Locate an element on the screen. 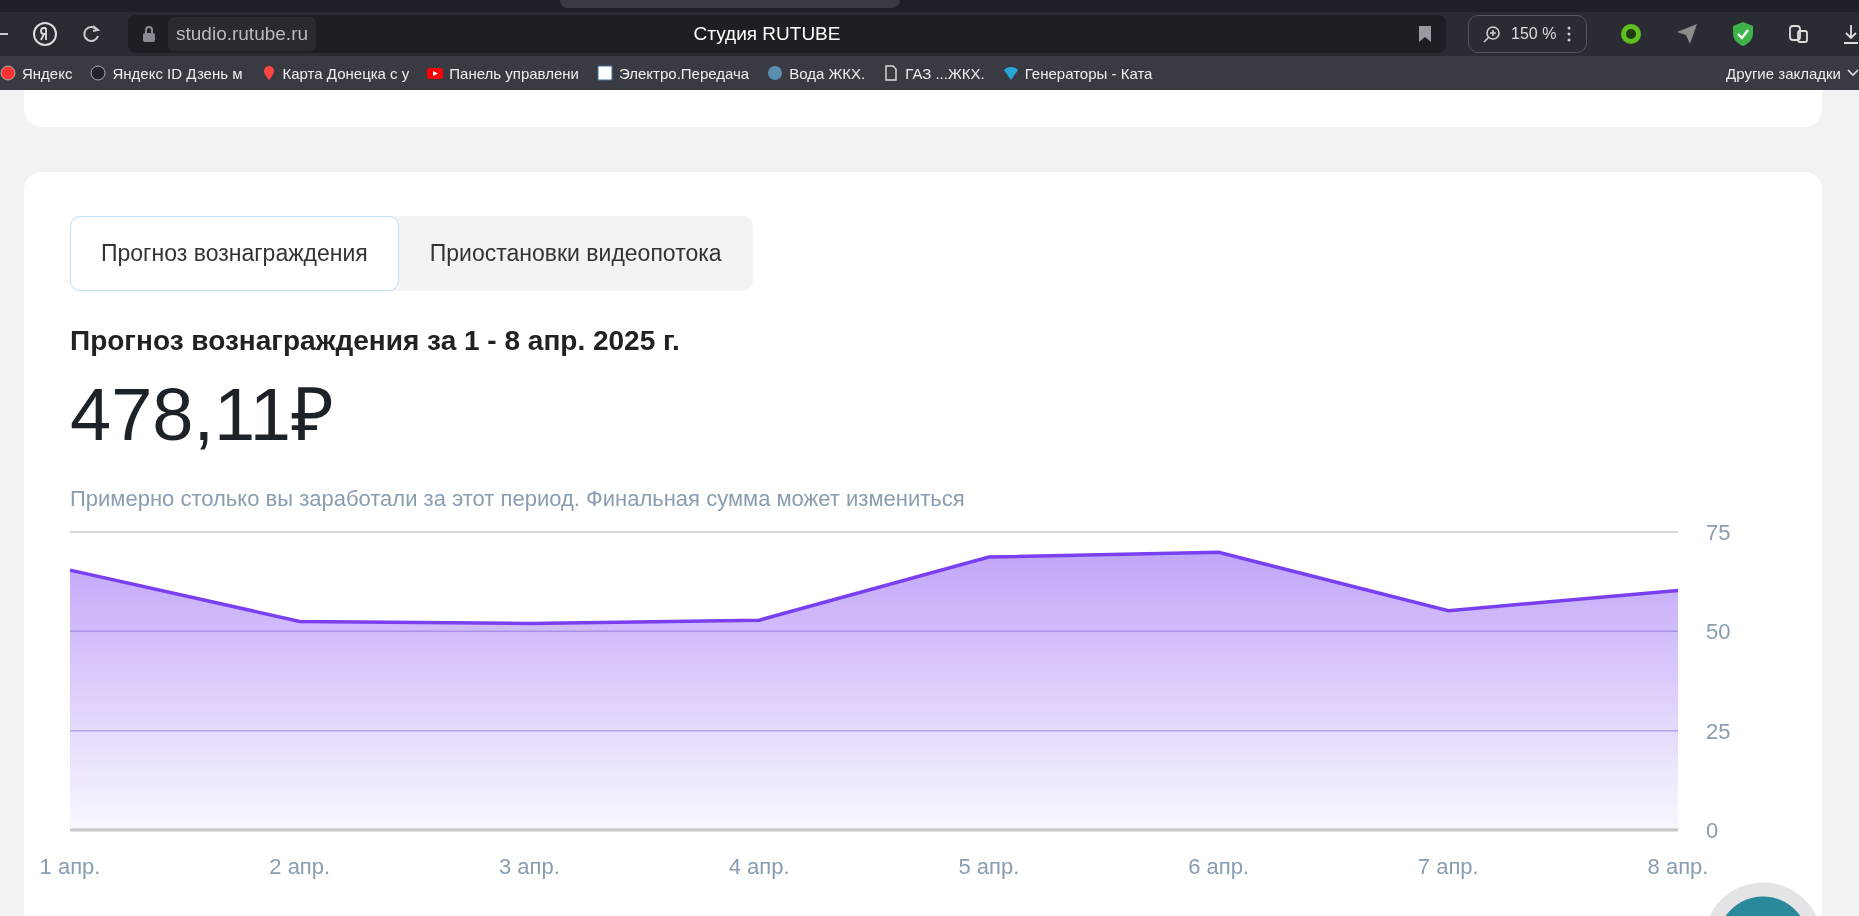 This screenshot has width=1859, height=916. x-axis-label: 5 апр. is located at coordinates (989, 866).